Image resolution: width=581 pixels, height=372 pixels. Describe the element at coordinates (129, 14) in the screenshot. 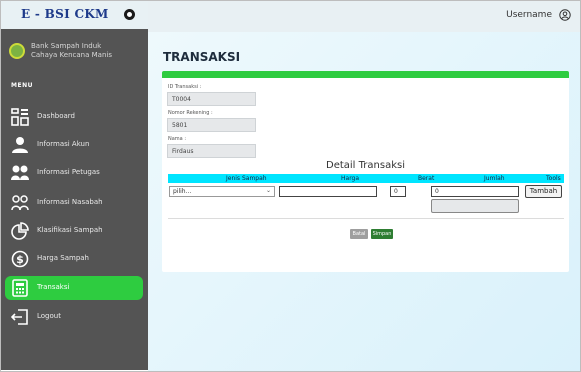

I see `sidebar-toggle-icon` at that location.